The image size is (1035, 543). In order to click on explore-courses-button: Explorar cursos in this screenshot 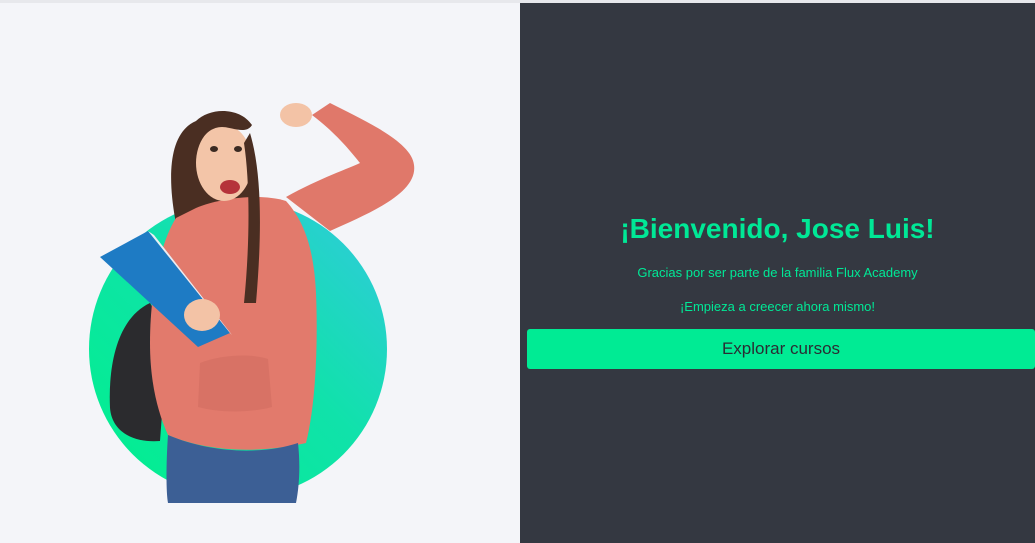, I will do `click(781, 349)`.